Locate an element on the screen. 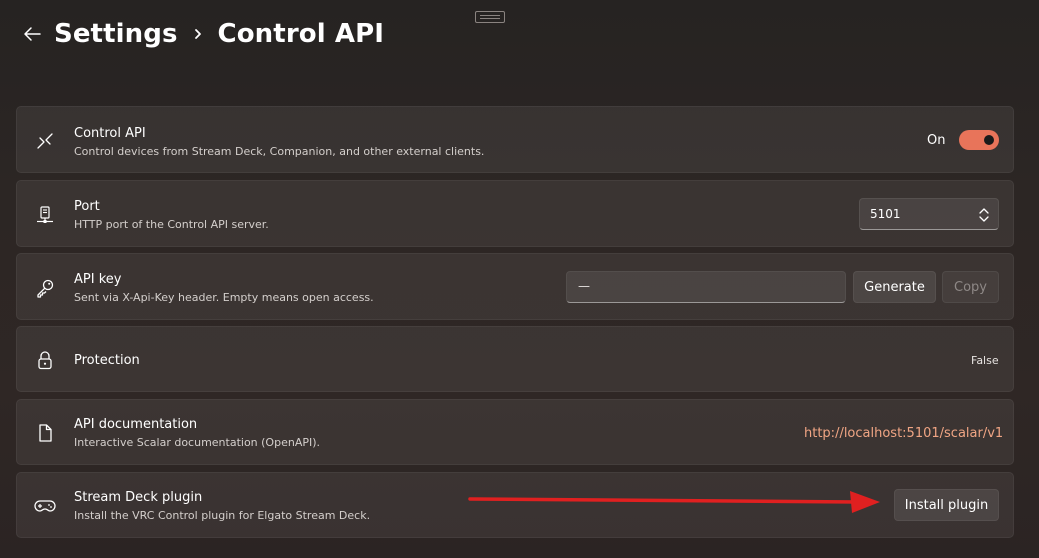  annotation-arrow-icon is located at coordinates (674, 502).